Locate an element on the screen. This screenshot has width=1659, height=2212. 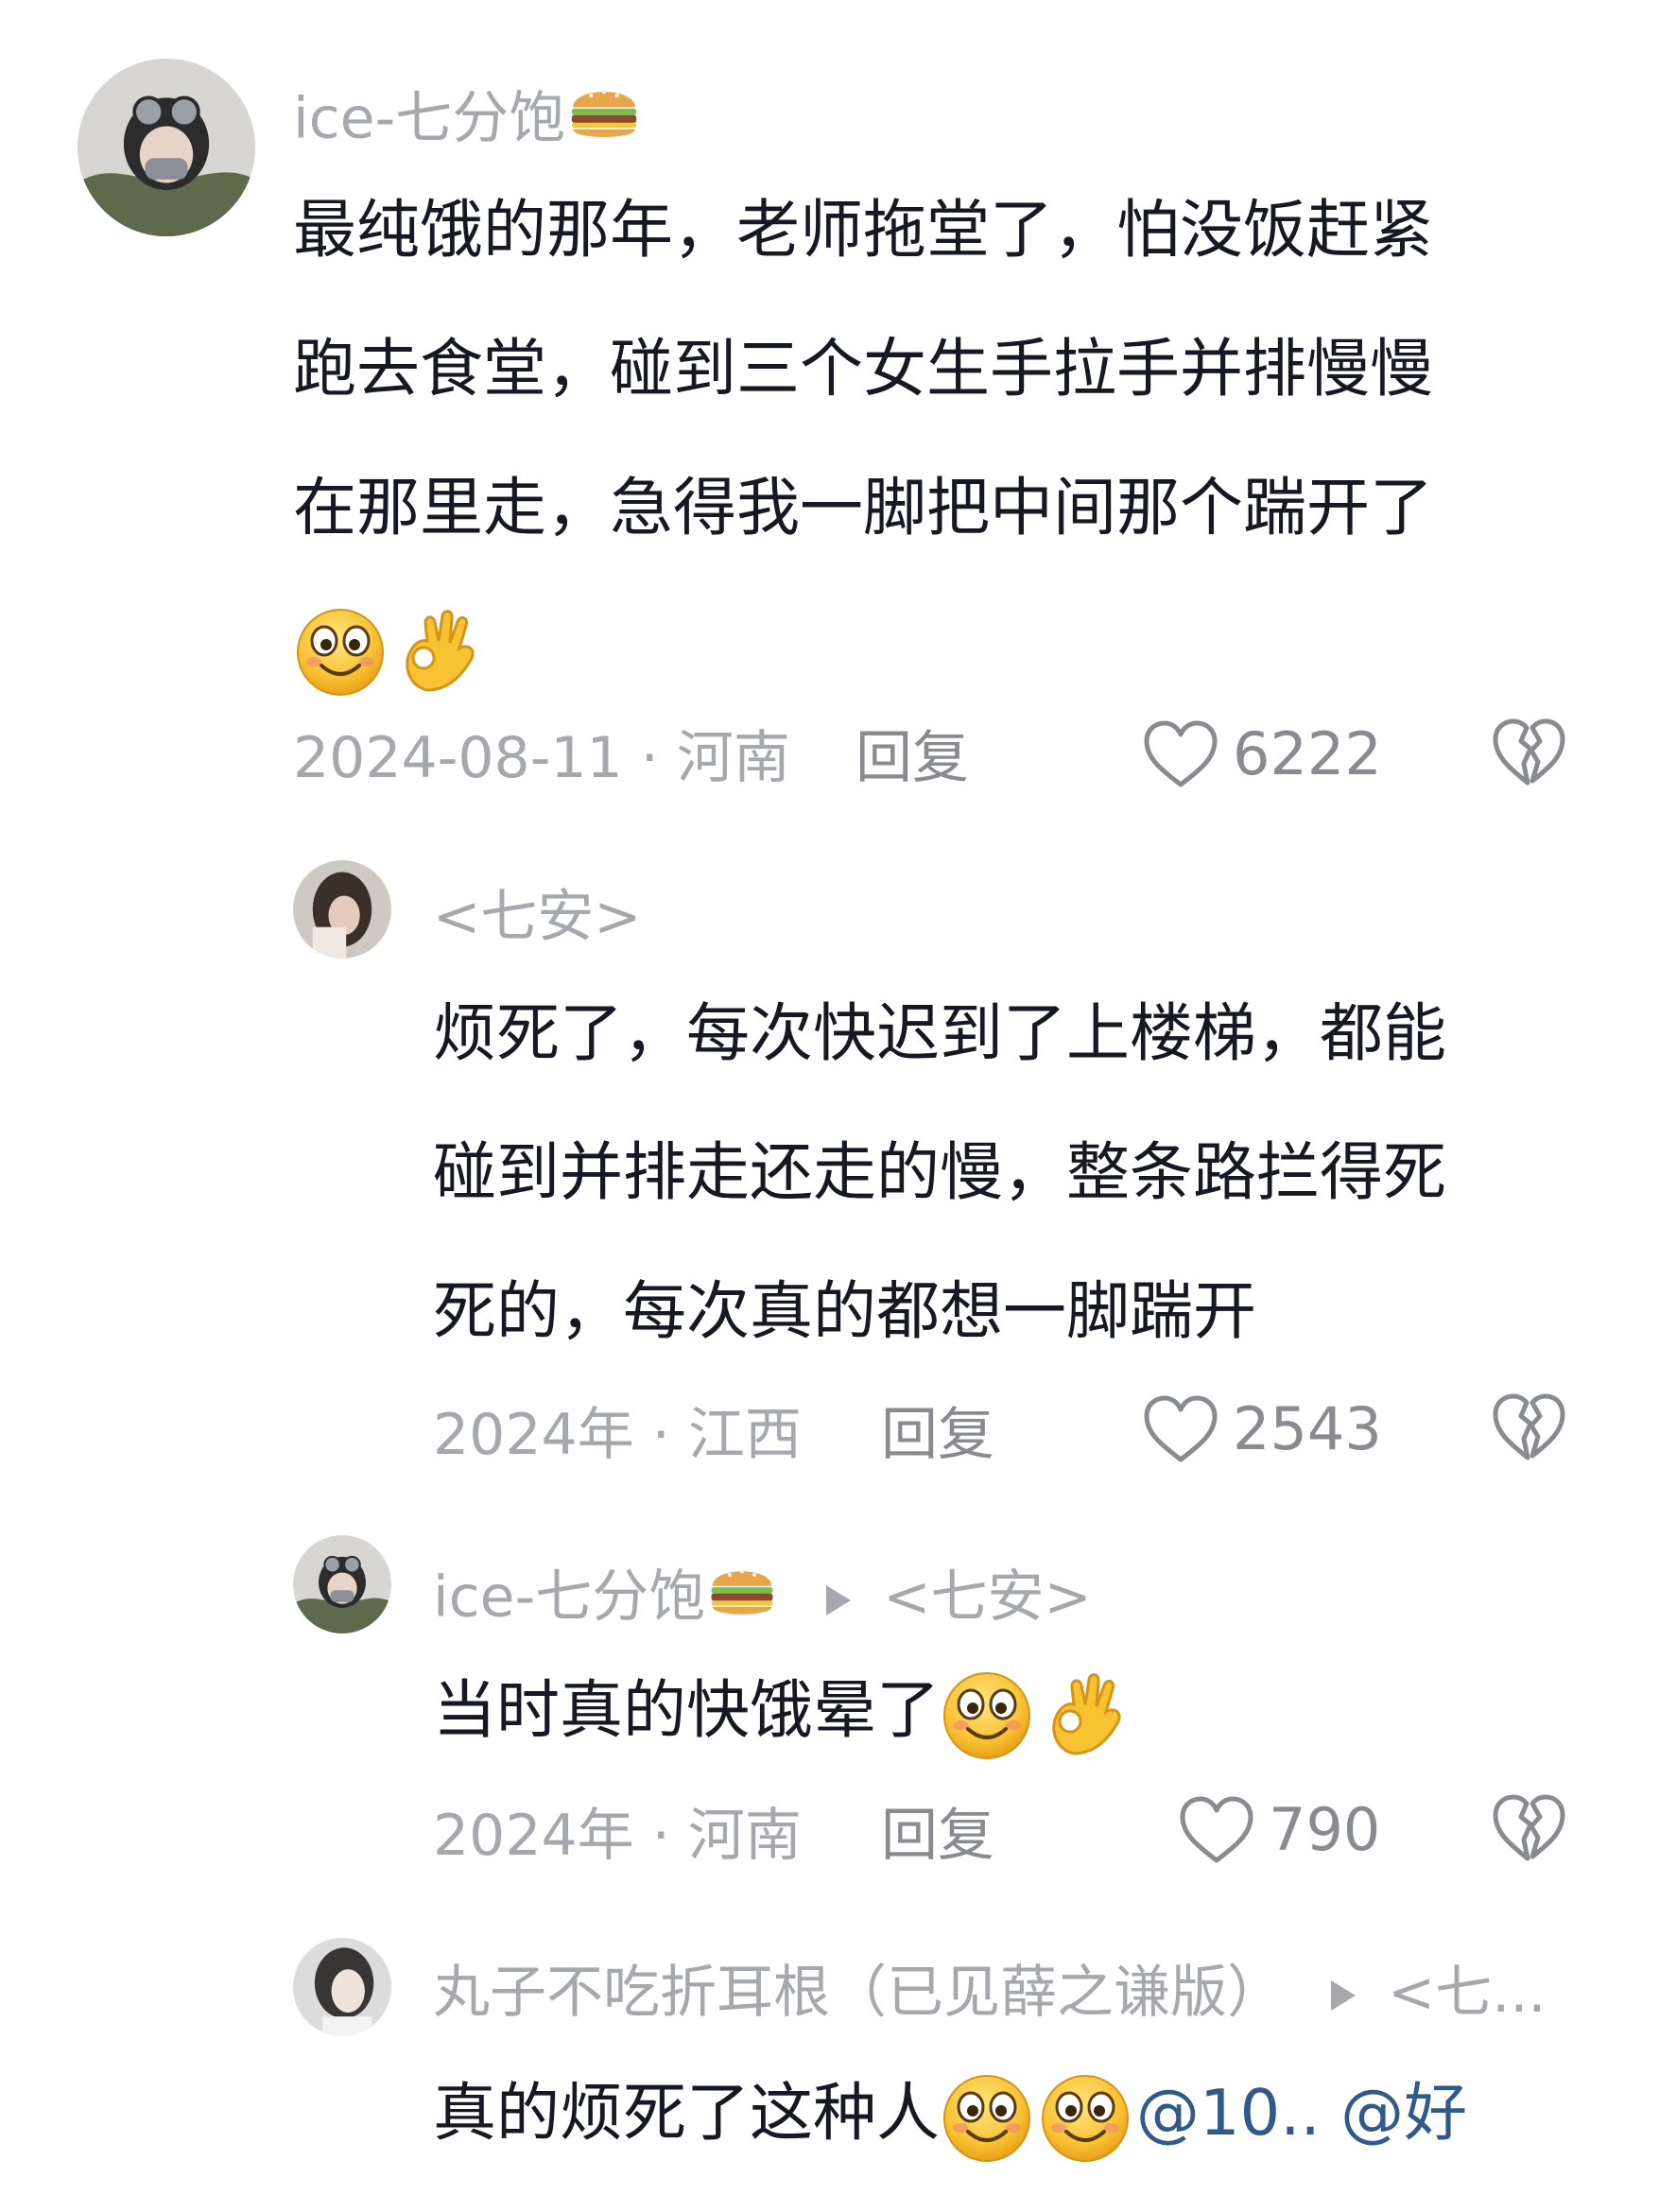
like-button: 2543 is located at coordinates (1262, 1429).